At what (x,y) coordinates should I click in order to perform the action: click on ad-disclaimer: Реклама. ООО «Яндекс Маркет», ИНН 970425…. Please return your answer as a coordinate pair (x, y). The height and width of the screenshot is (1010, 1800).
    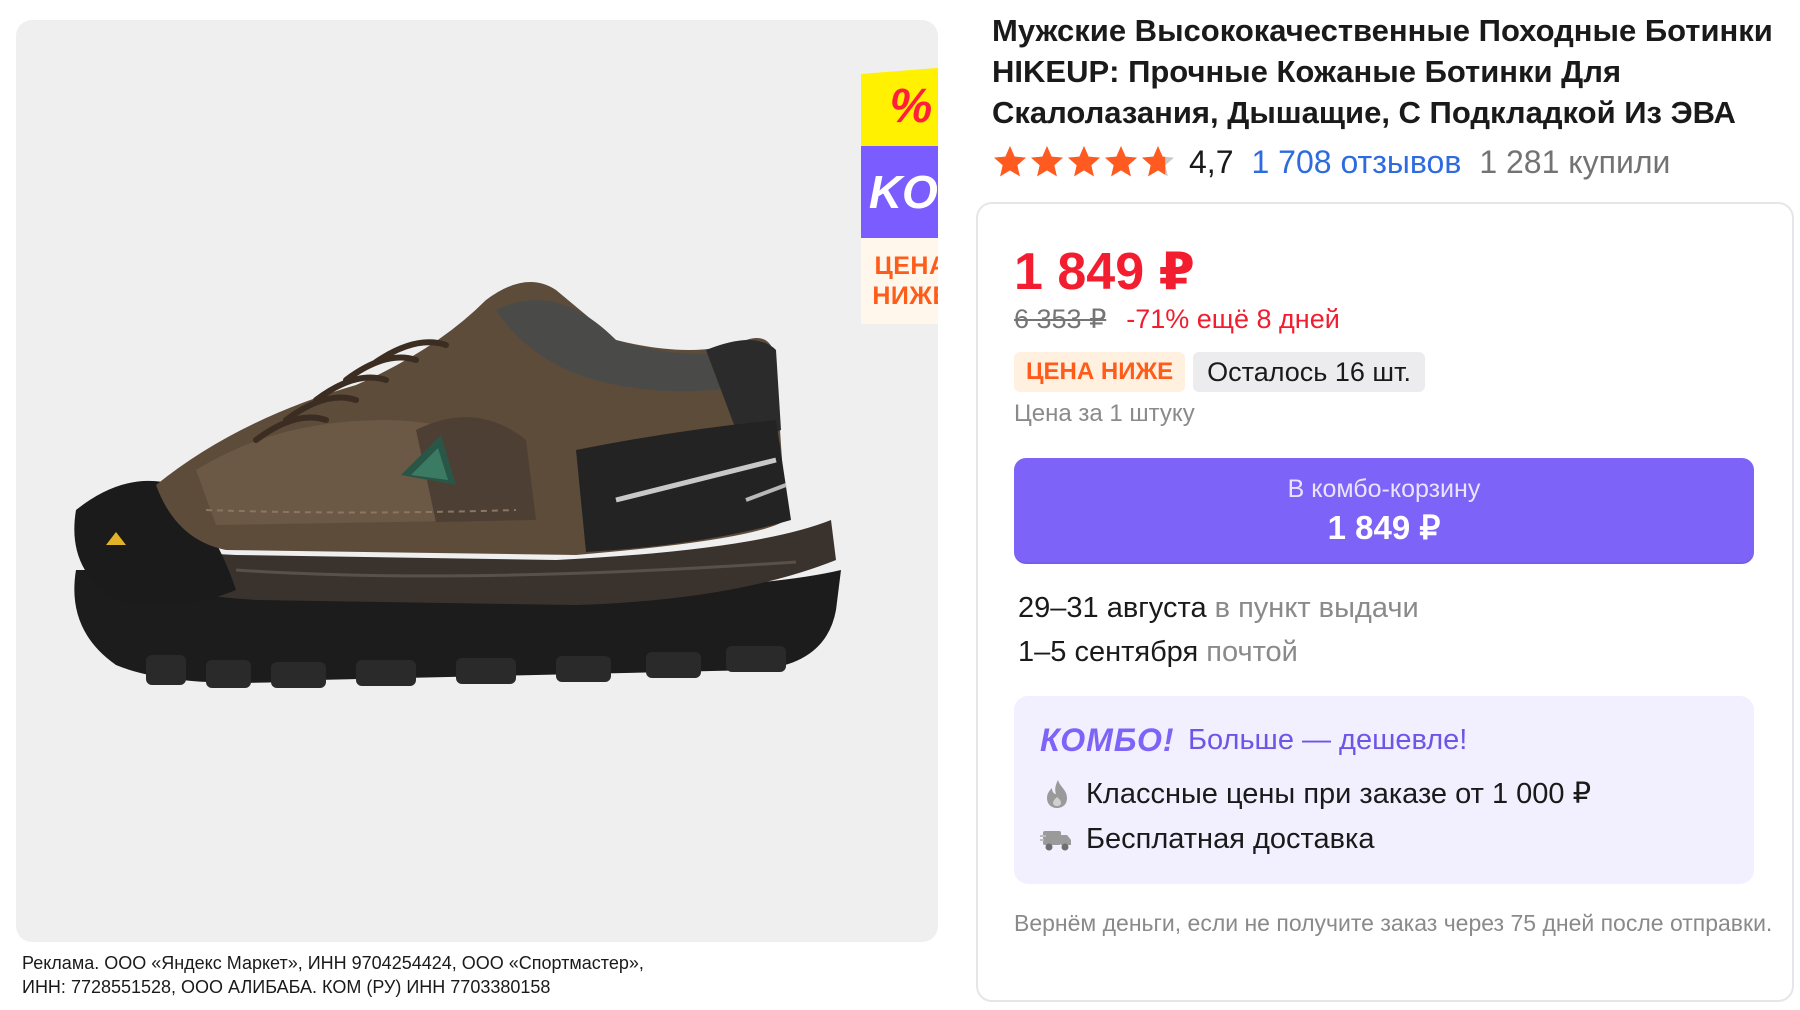
    Looking at the image, I should click on (472, 975).